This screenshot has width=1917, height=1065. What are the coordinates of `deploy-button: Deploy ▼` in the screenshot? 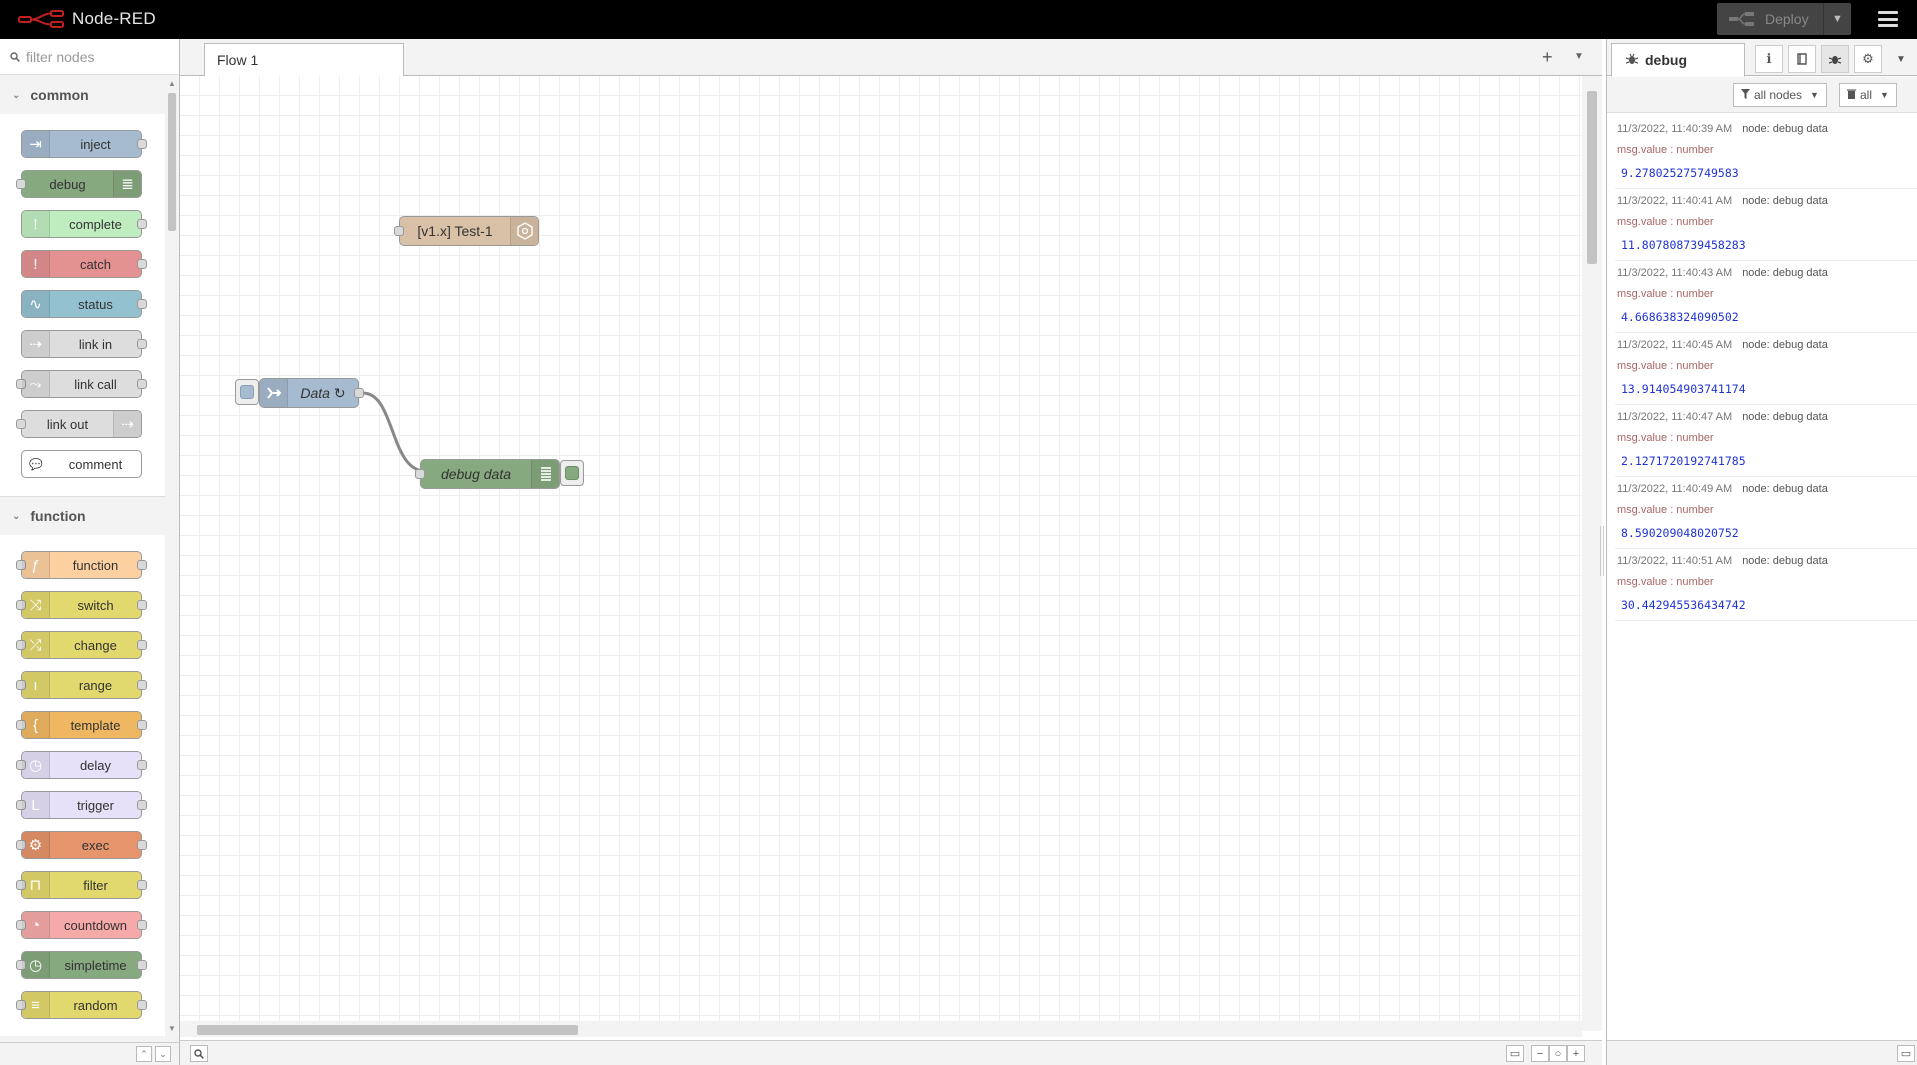 It's located at (1784, 19).